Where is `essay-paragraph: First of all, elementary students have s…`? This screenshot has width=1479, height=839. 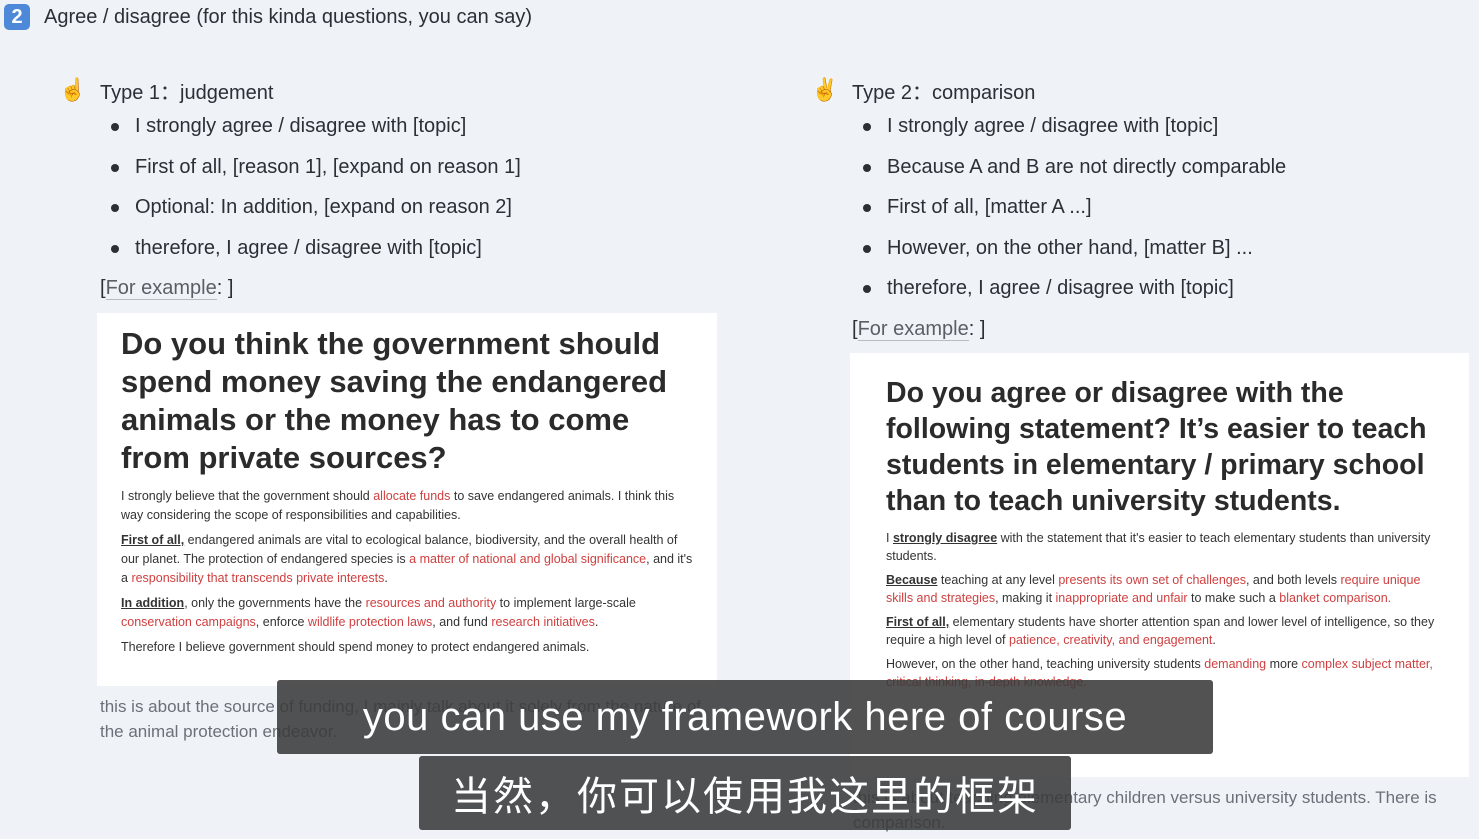
essay-paragraph: First of all, elementary students have s… is located at coordinates (1160, 631).